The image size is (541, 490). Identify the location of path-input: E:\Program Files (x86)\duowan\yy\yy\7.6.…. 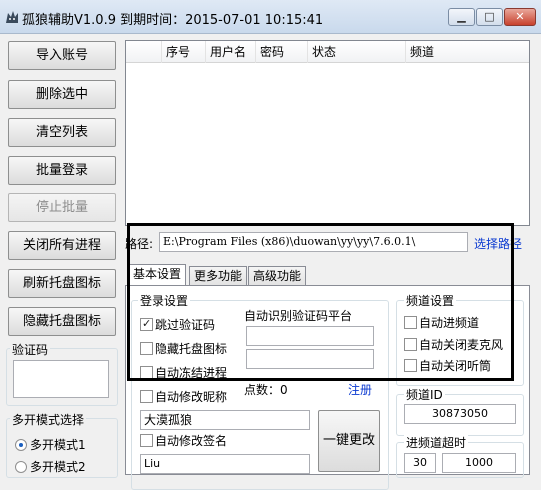
(313, 242).